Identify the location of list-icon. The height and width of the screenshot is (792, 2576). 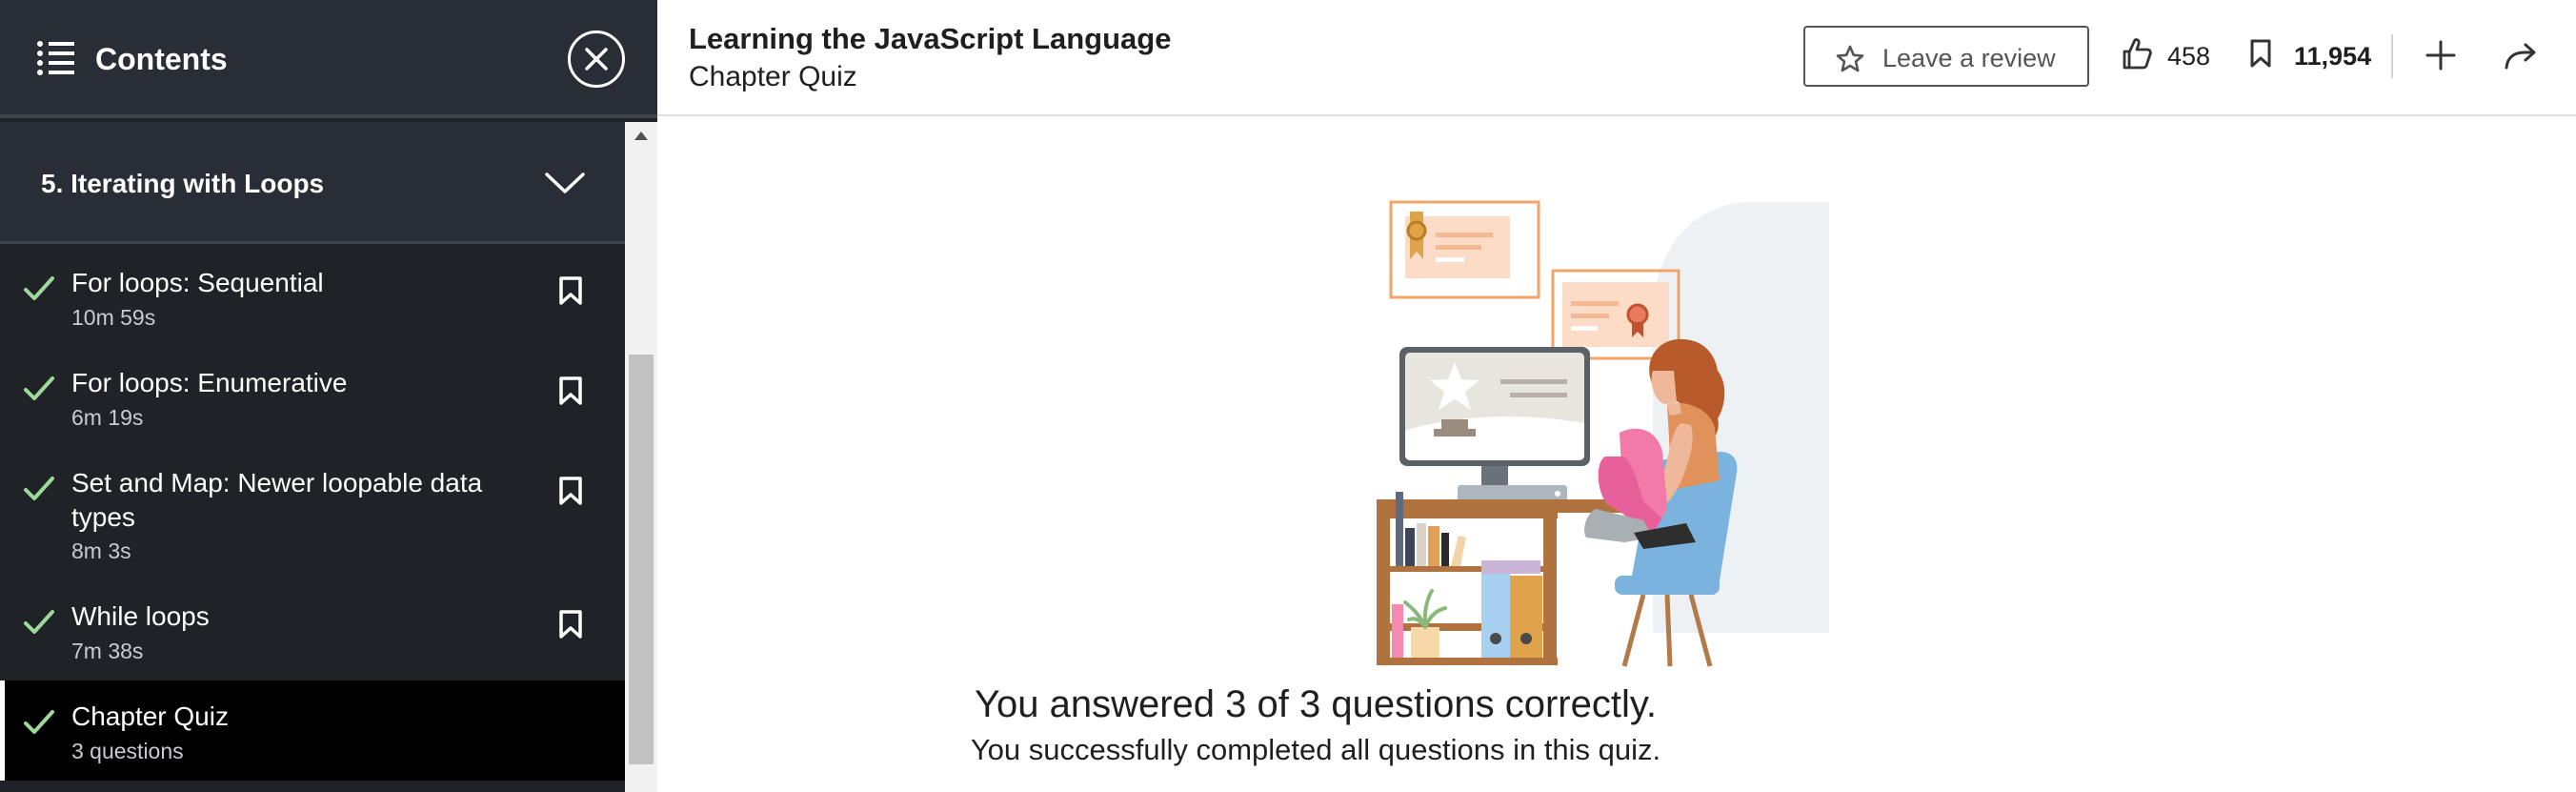
(57, 59).